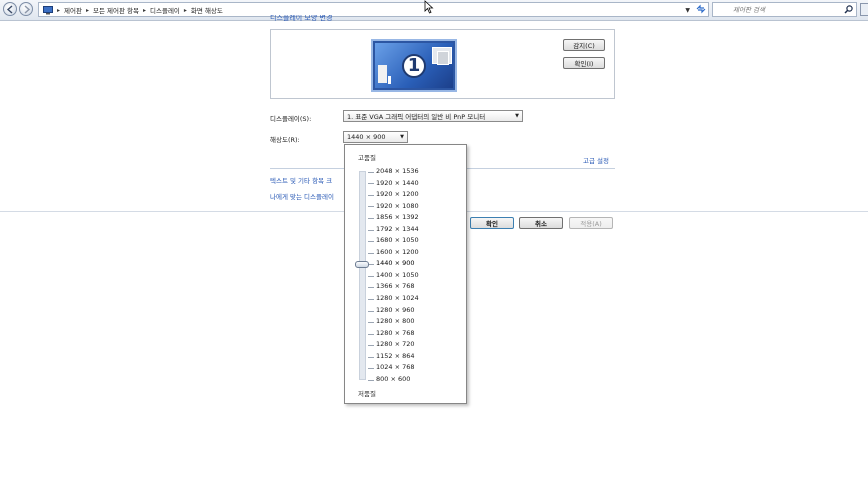 The image size is (868, 498). What do you see at coordinates (864, 9) in the screenshot?
I see `window-edge-button` at bounding box center [864, 9].